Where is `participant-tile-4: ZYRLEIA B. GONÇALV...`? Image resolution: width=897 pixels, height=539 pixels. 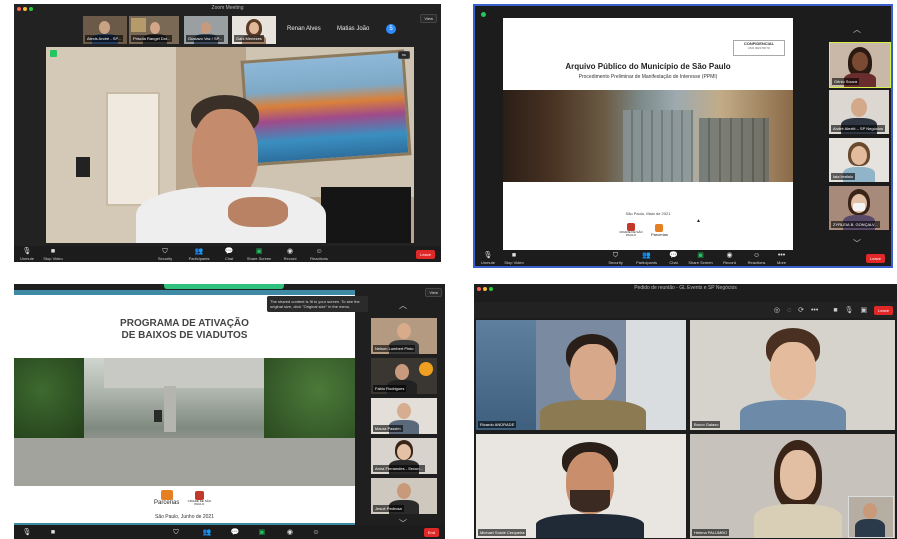 participant-tile-4: ZYRLEIA B. GONÇALV... is located at coordinates (859, 208).